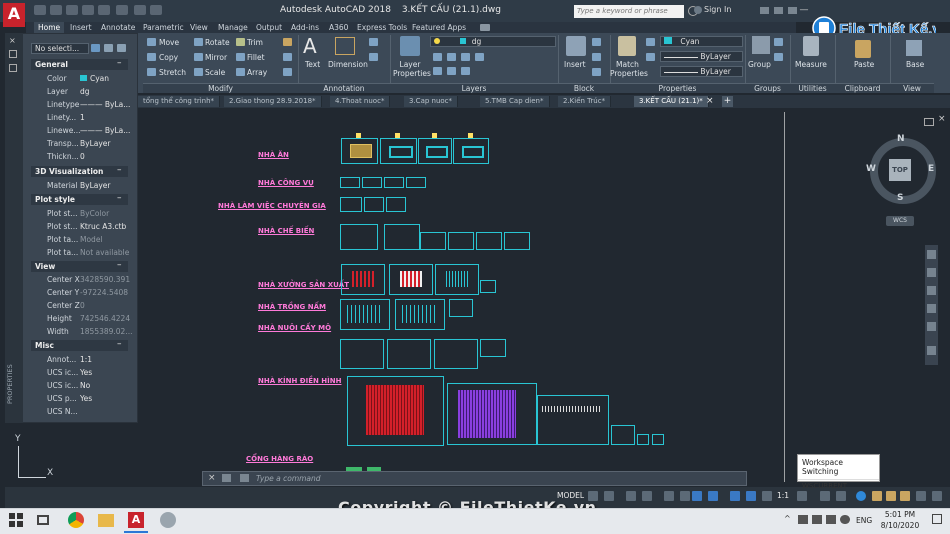 This screenshot has width=950, height=534. I want to click on ortho-icon, so click(631, 496).